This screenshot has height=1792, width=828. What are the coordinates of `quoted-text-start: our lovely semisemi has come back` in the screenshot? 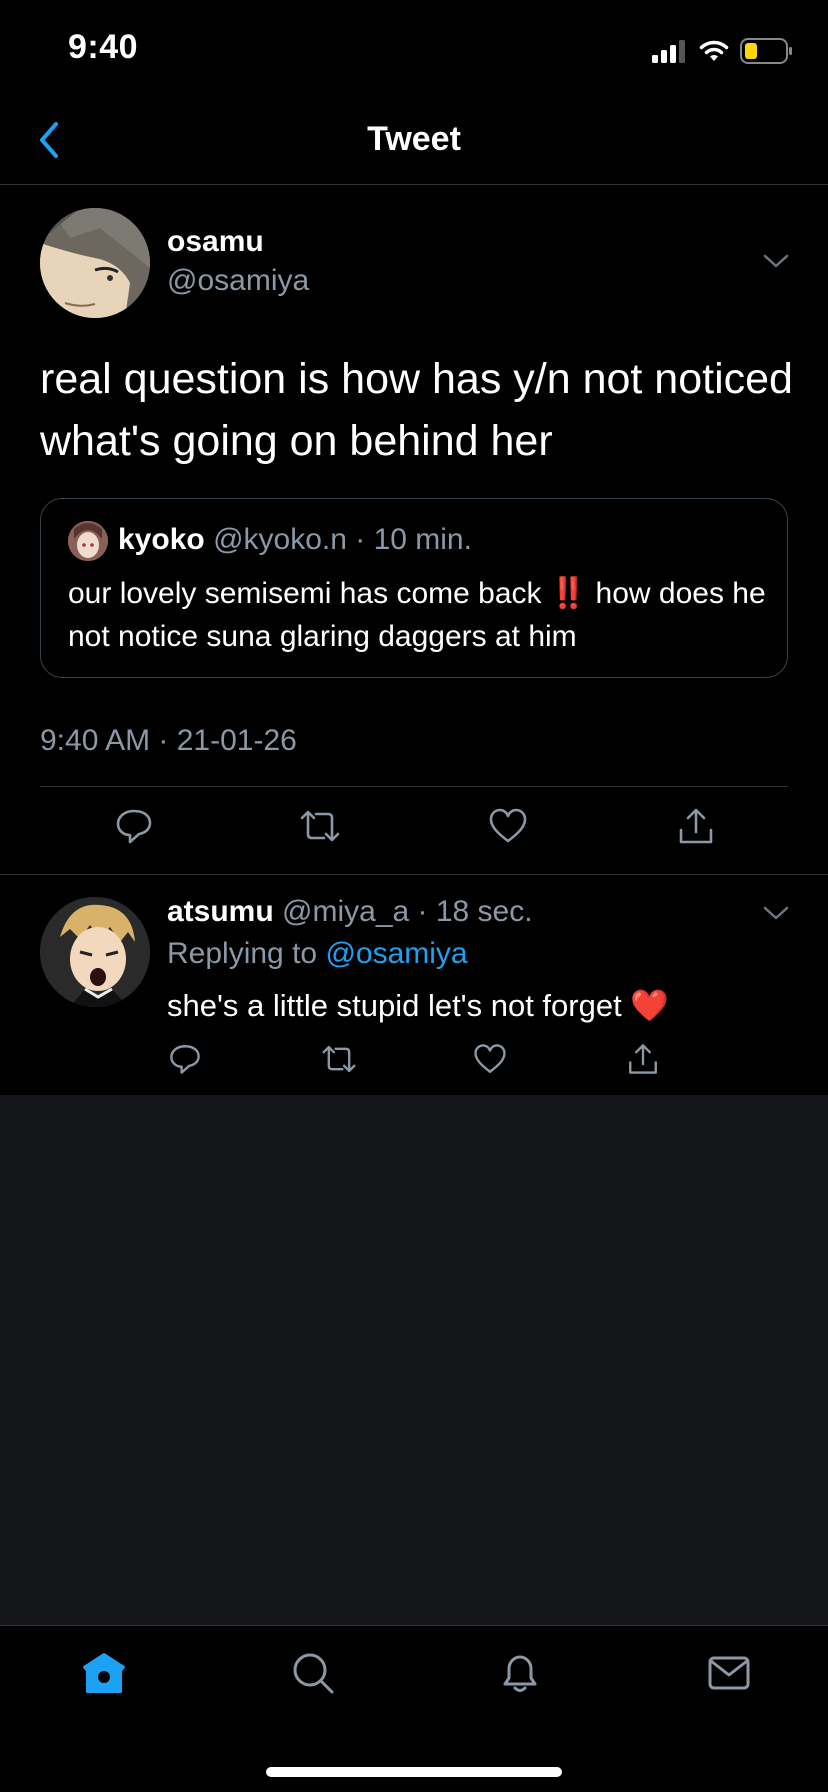 It's located at (309, 593).